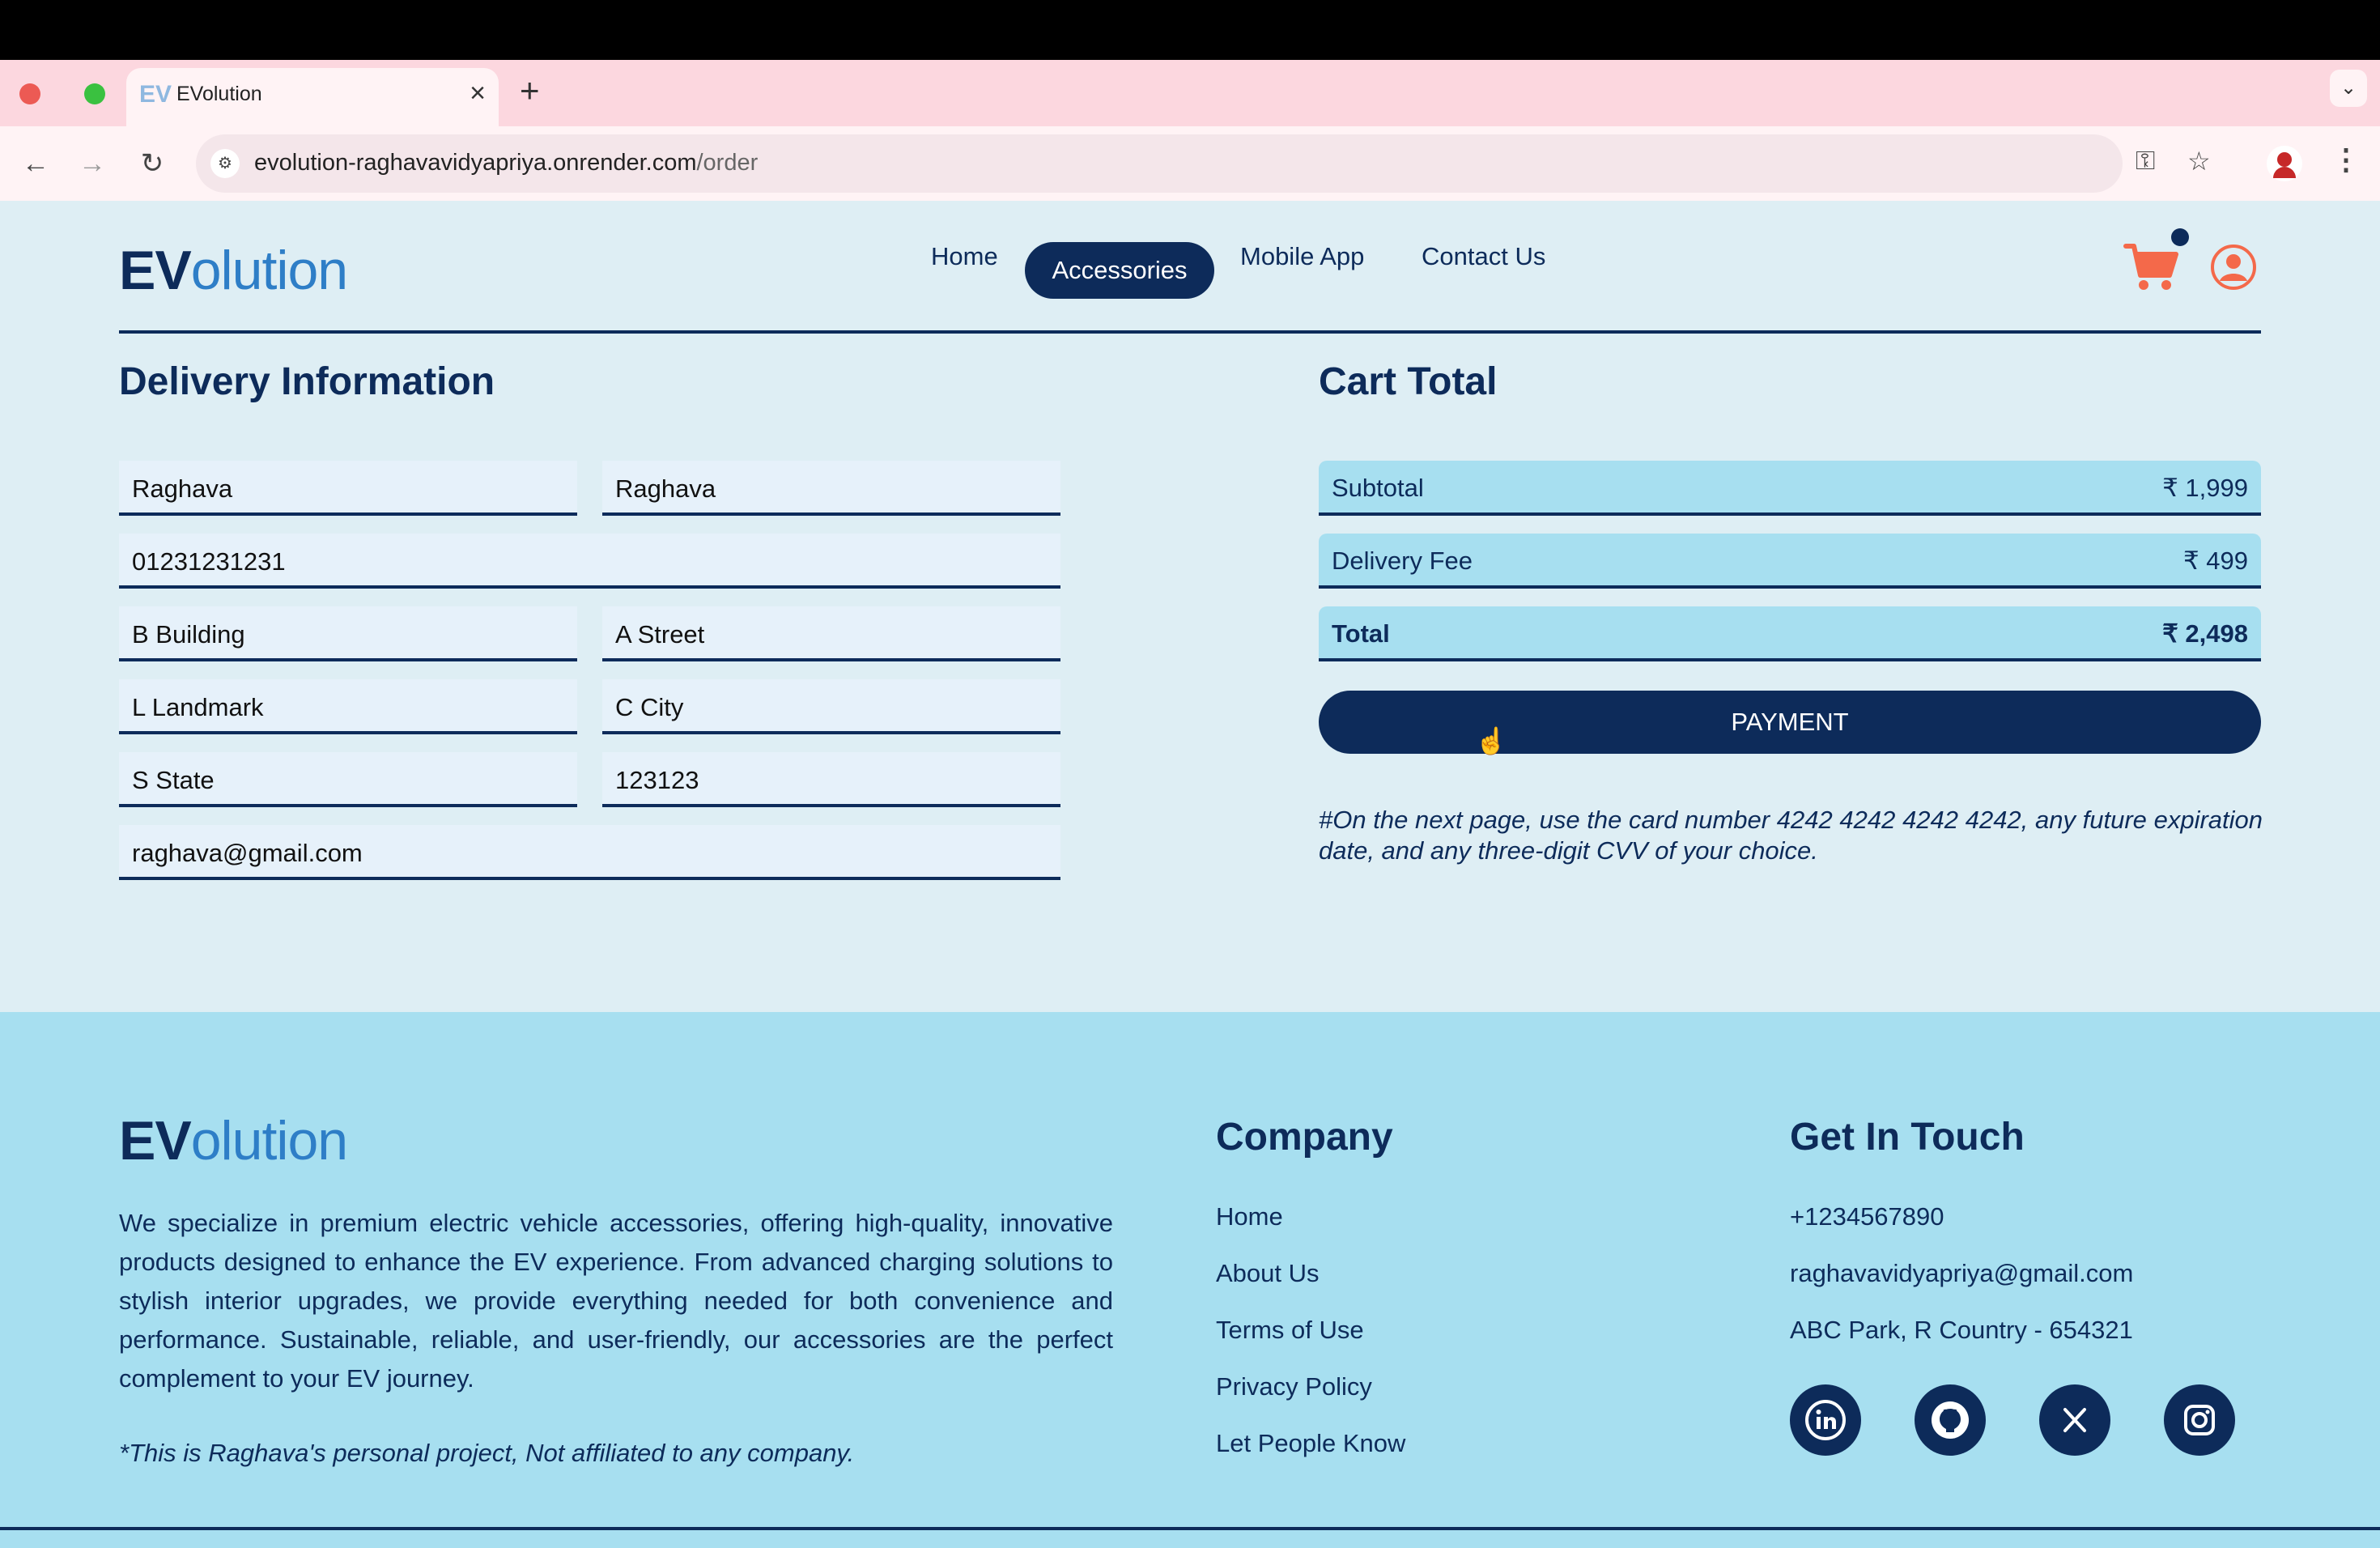 The image size is (2380, 1548). I want to click on street-field: A Street, so click(831, 633).